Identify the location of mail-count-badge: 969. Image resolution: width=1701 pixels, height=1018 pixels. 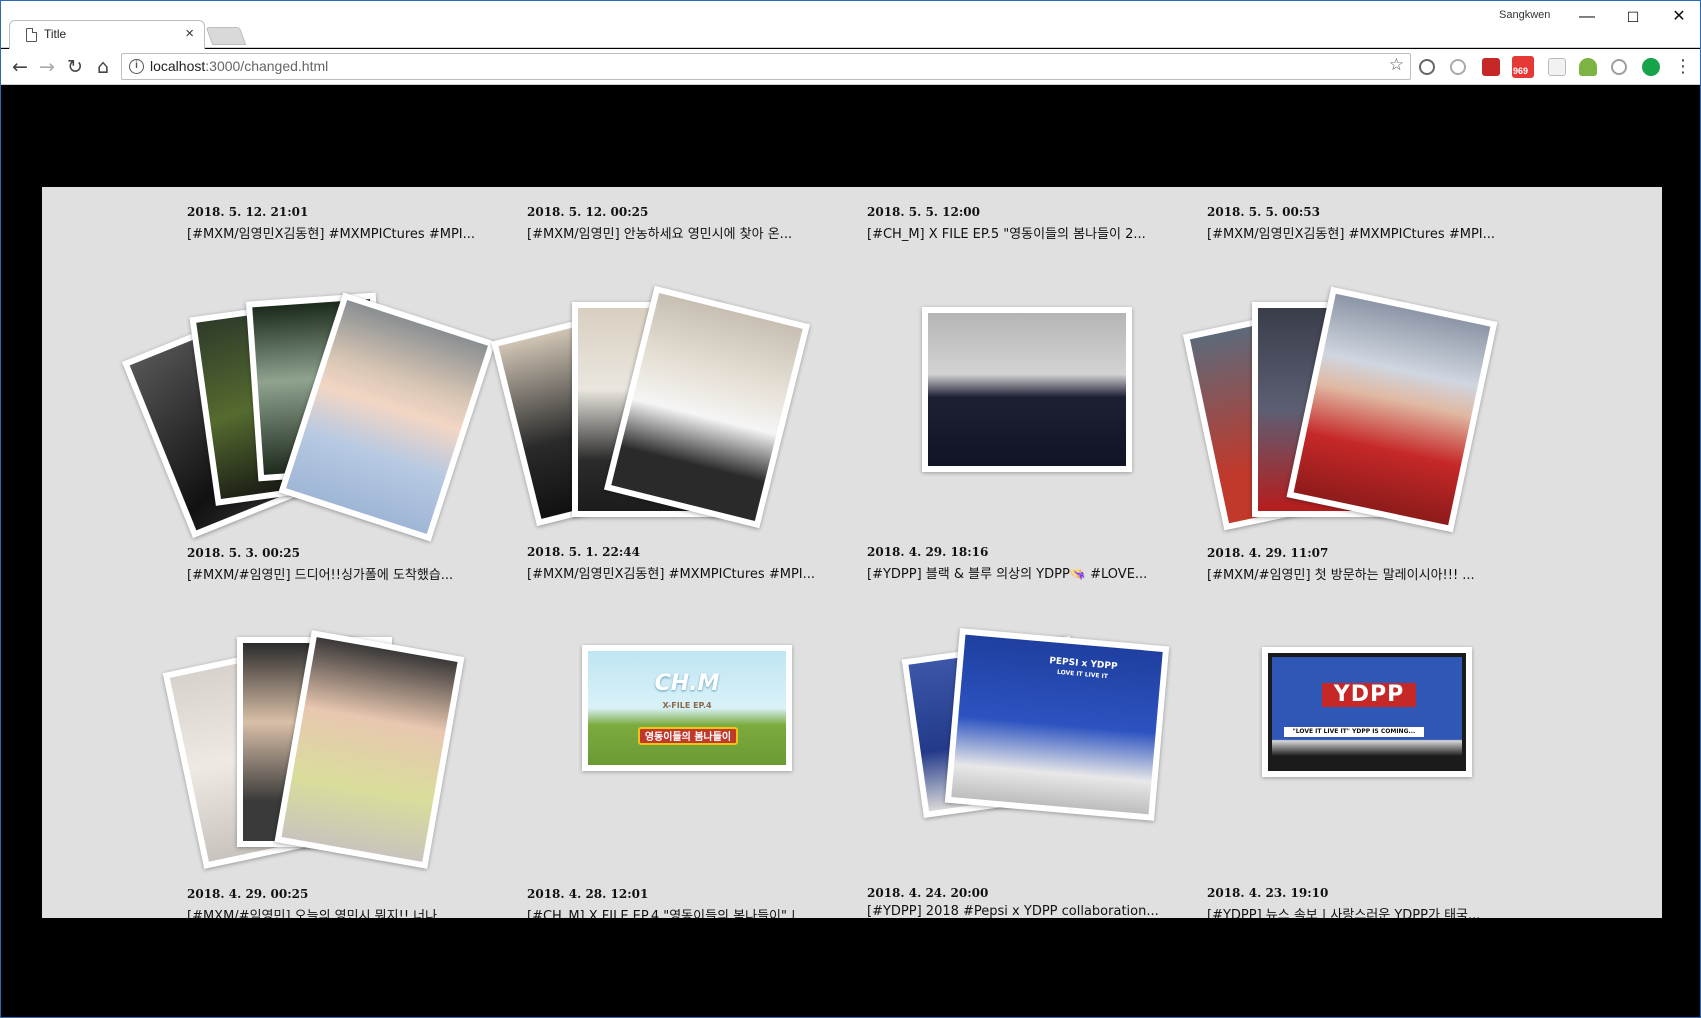
(1521, 71).